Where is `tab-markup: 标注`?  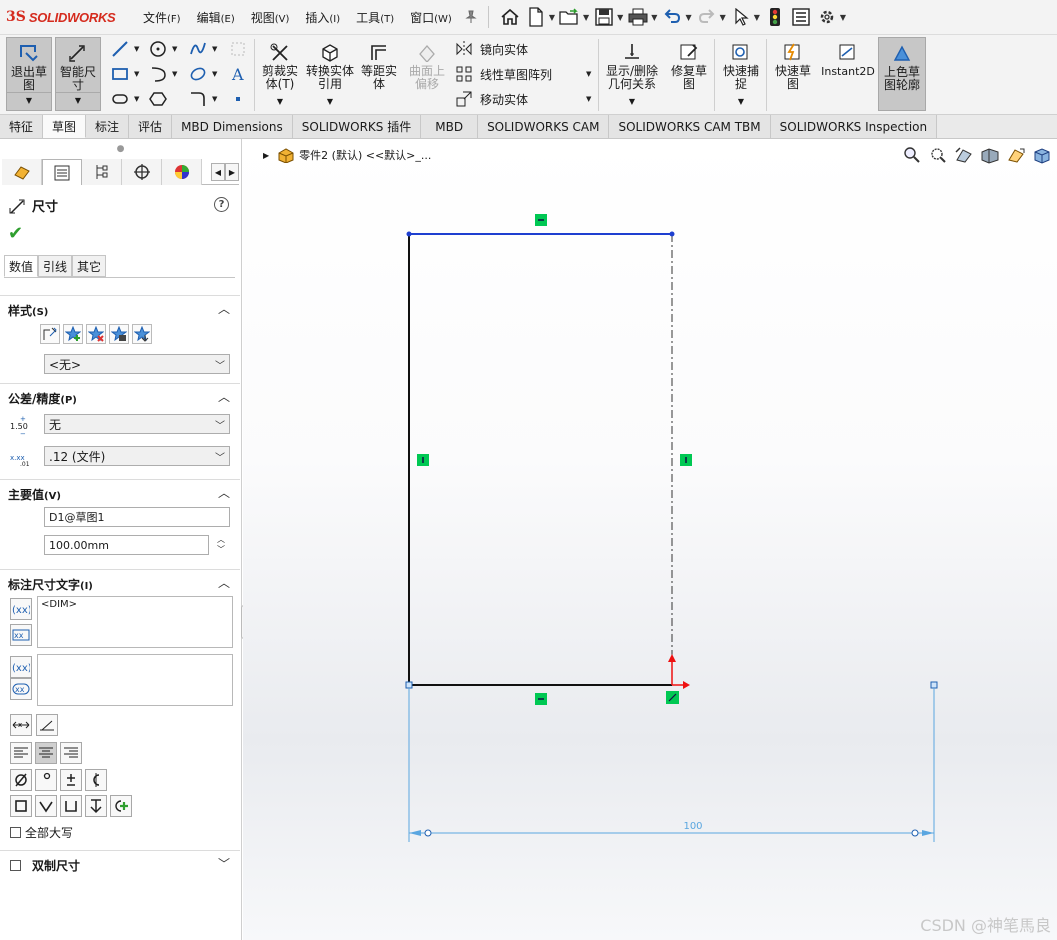
tab-markup: 标注 is located at coordinates (108, 126).